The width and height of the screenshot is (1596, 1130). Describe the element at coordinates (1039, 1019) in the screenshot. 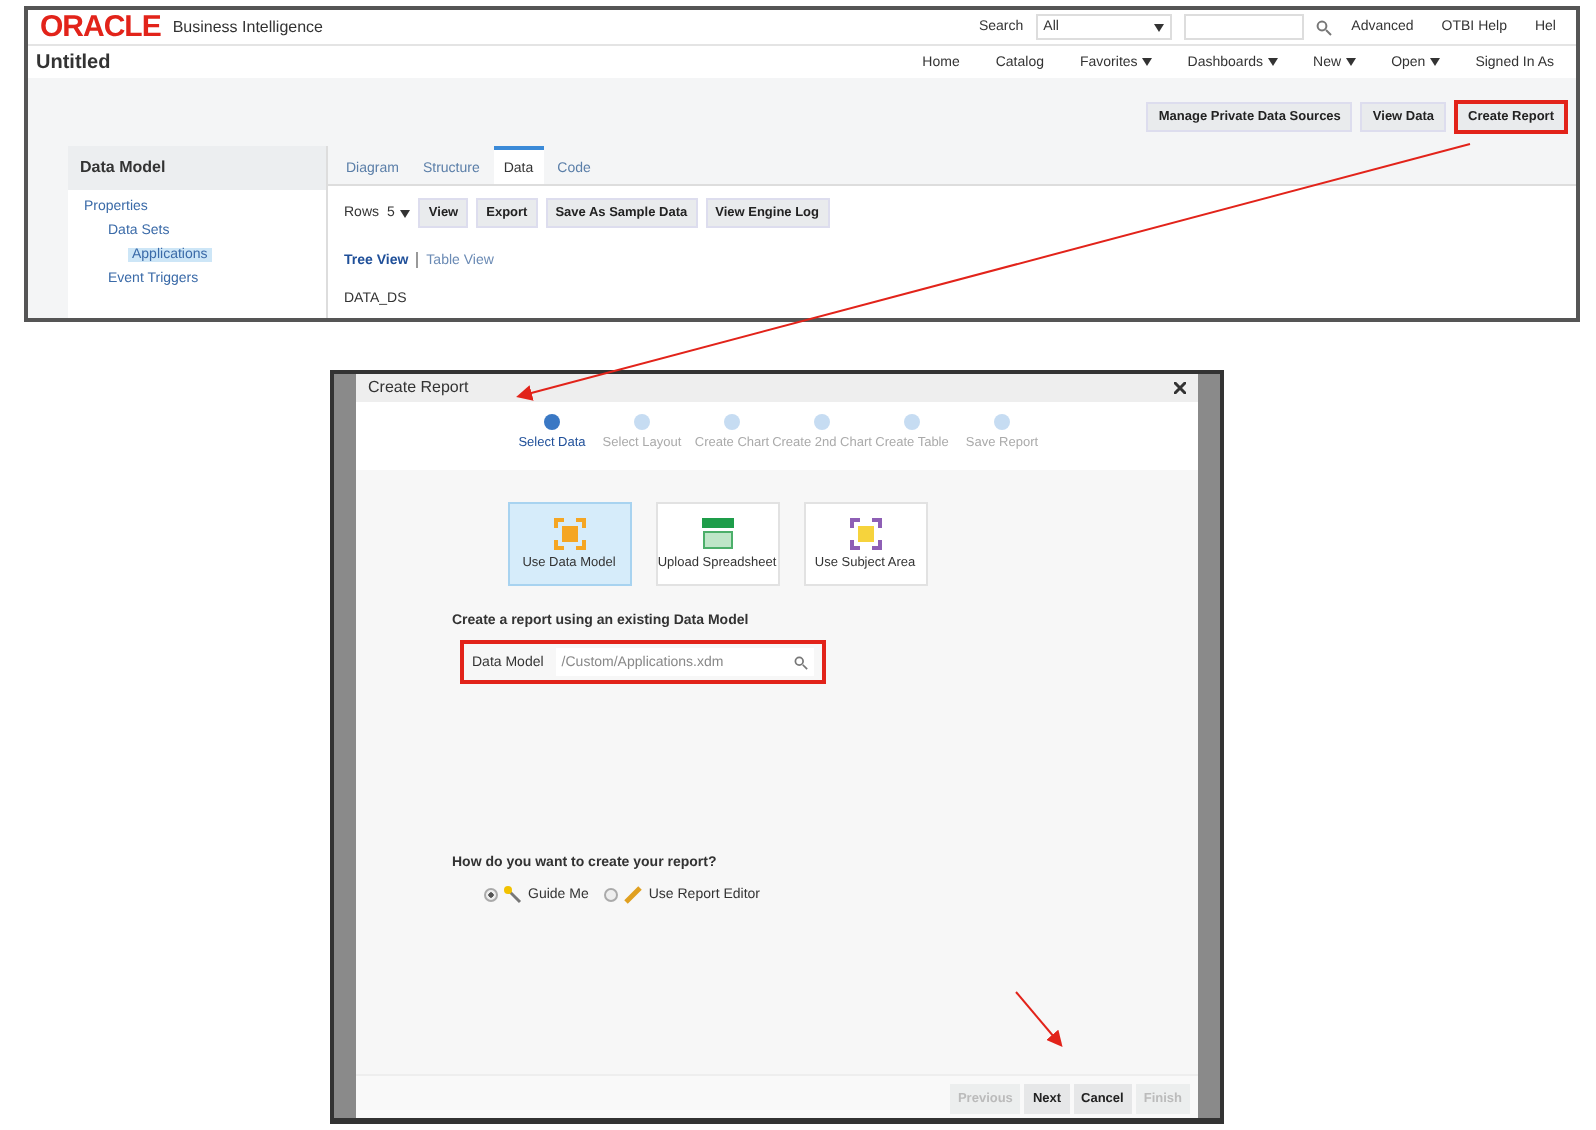

I see `pointer-arrow` at that location.